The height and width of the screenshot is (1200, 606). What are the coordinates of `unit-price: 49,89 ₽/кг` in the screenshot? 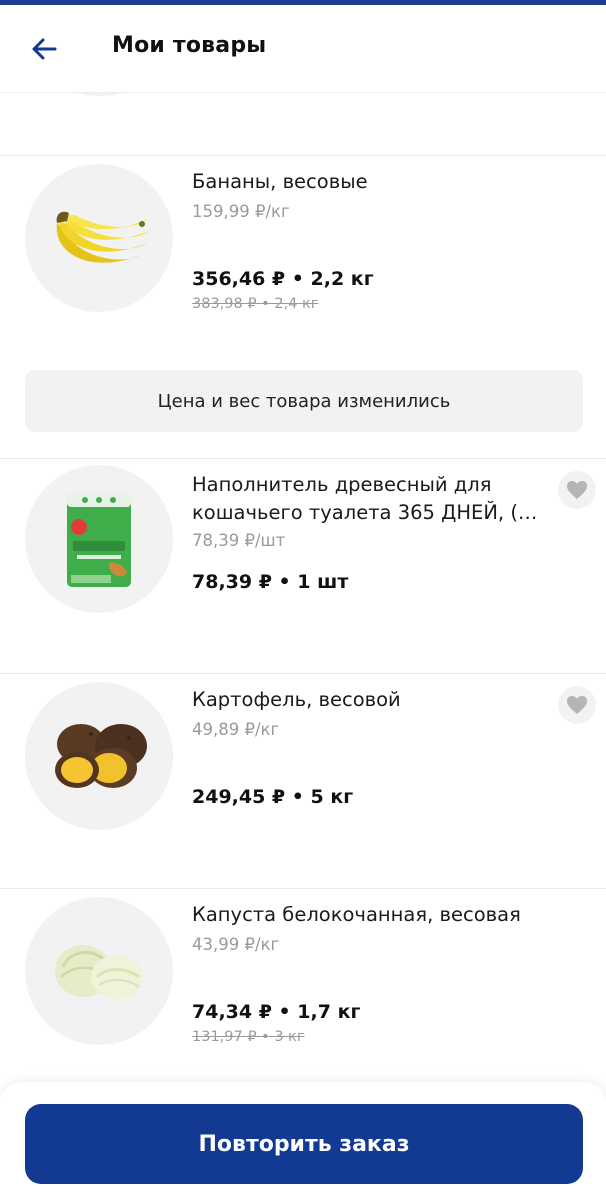 It's located at (236, 729).